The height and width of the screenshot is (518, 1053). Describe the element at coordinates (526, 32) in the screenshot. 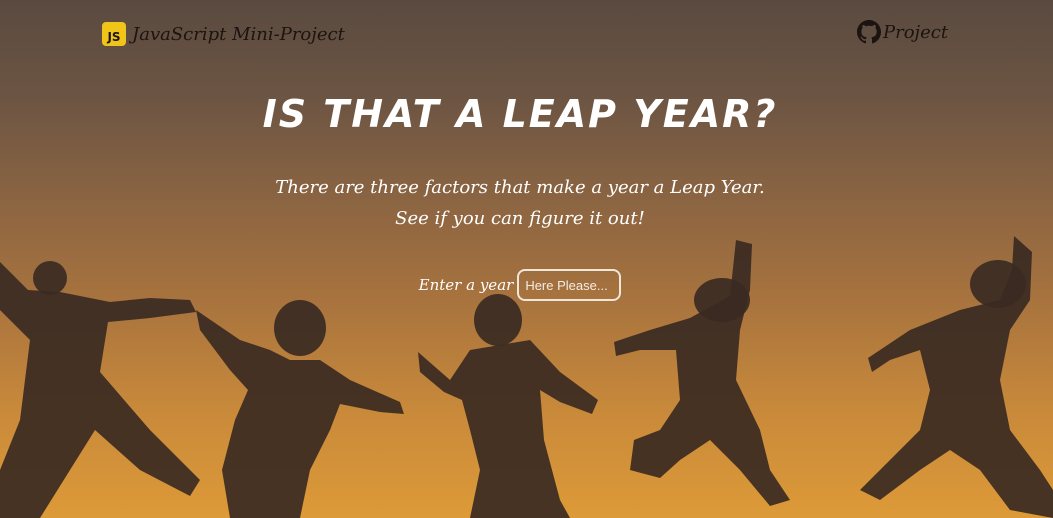

I see `top-navbar: JS JavaScript Mini-Project Project` at that location.